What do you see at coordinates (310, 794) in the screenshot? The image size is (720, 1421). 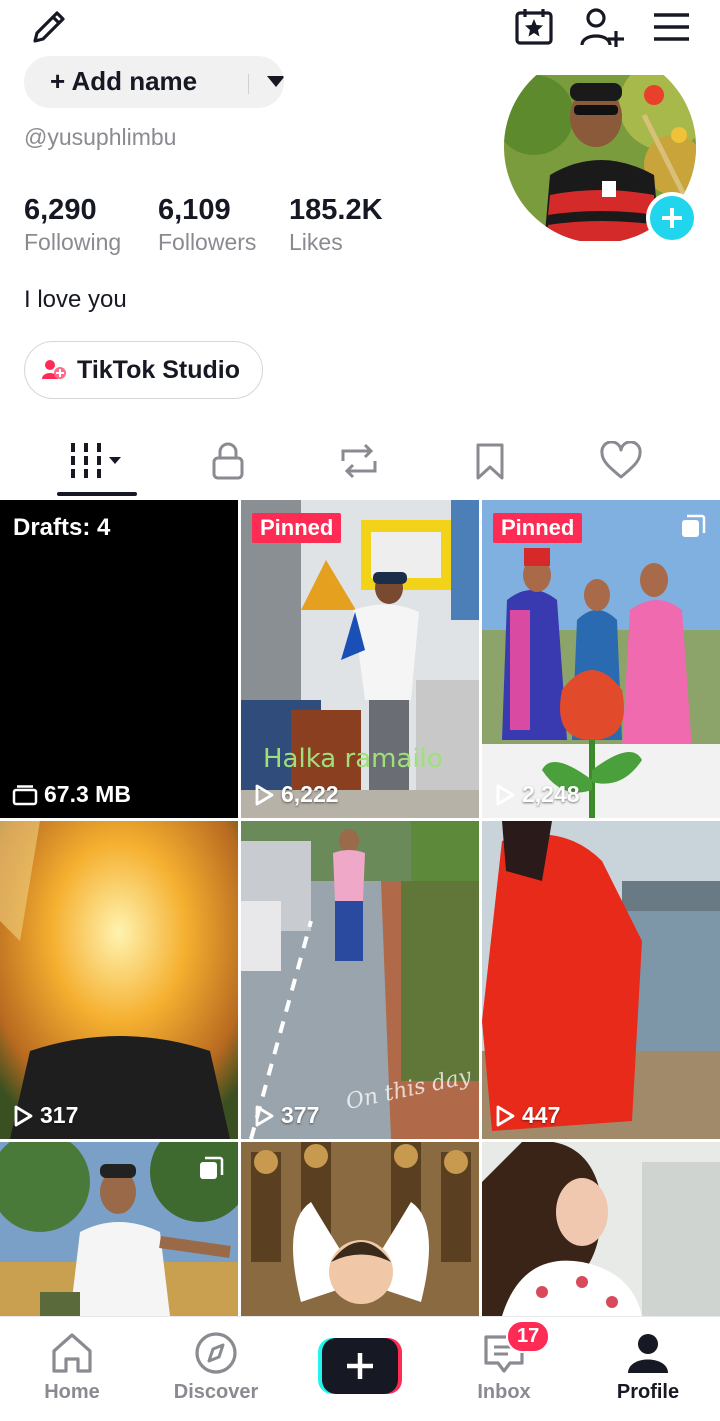 I see `view-count-value: 6,222` at bounding box center [310, 794].